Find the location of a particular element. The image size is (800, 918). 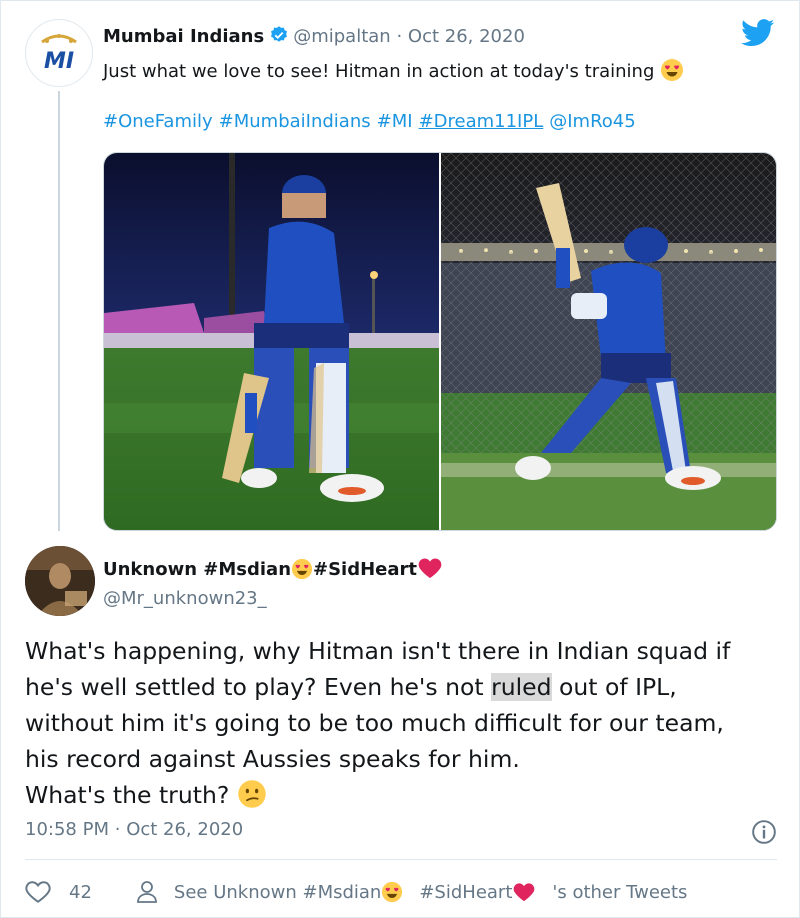

confused-face-emoji-icon is located at coordinates (252, 794).